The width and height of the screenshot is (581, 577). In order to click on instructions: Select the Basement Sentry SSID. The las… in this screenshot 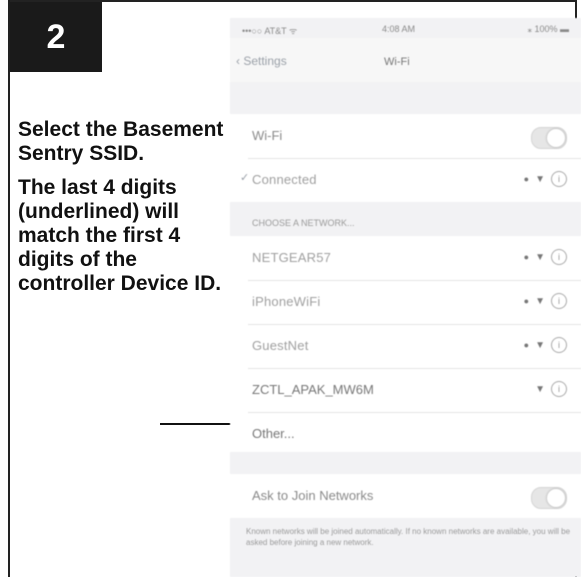, I will do `click(123, 212)`.